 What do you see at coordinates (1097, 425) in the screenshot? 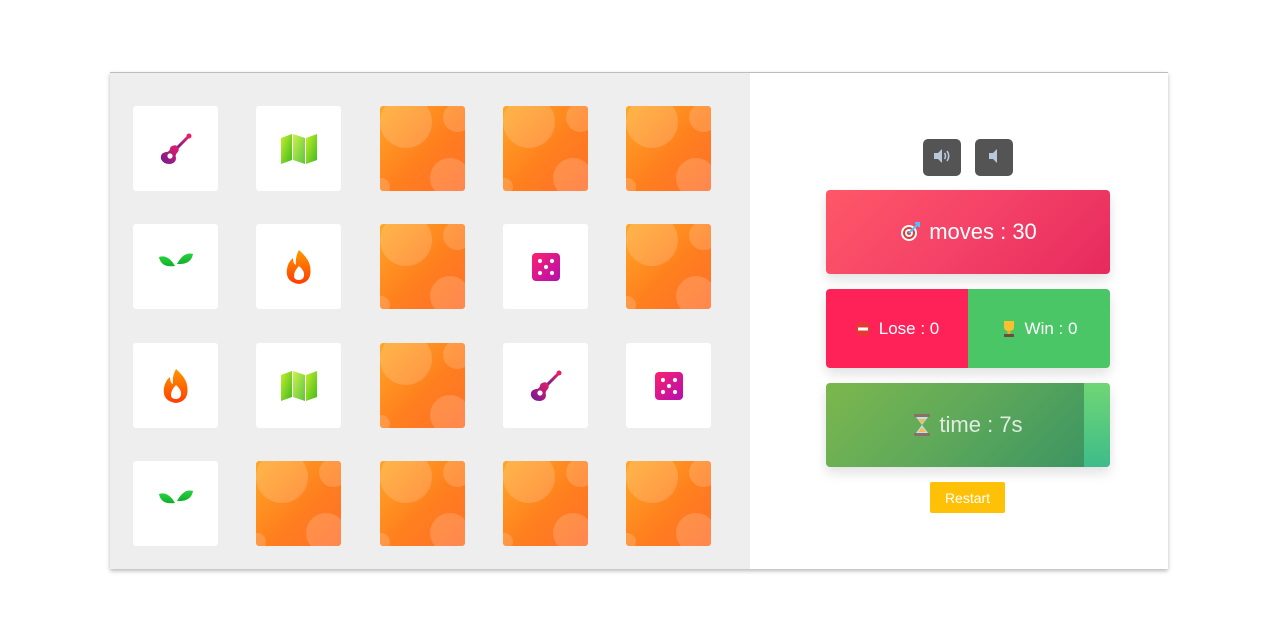
I see `time-remaining-bar` at bounding box center [1097, 425].